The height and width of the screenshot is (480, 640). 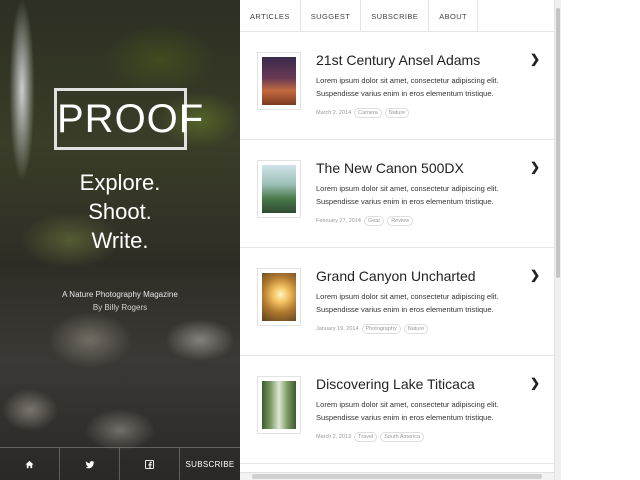 What do you see at coordinates (368, 113) in the screenshot?
I see `article-tag: Camera` at bounding box center [368, 113].